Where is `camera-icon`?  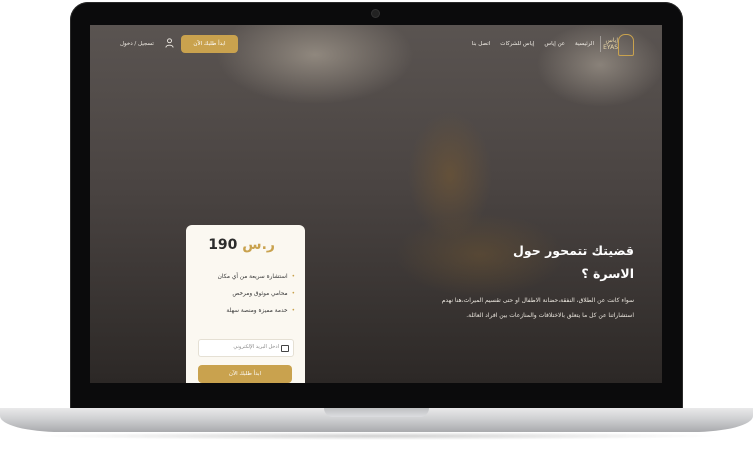 camera-icon is located at coordinates (375, 13).